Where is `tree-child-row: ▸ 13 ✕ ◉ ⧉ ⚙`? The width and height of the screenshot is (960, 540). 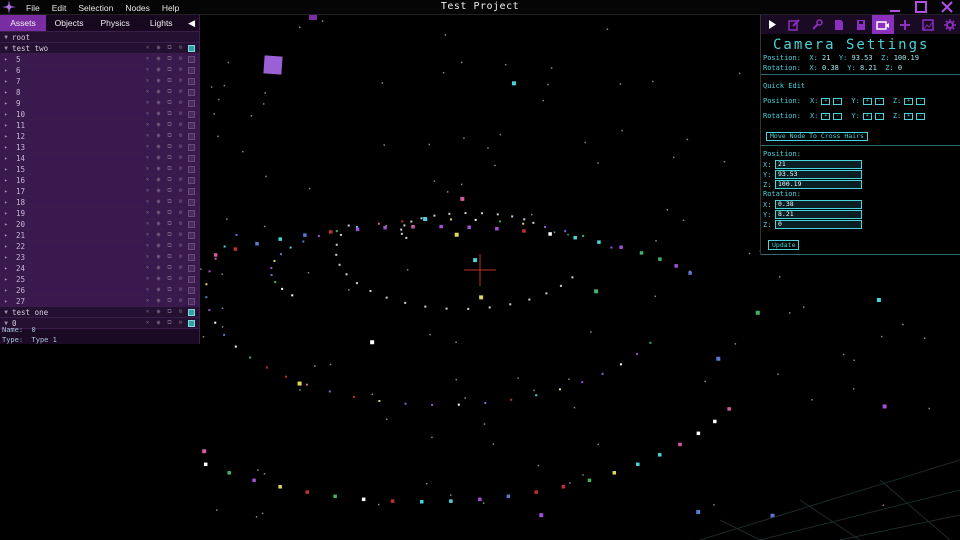 tree-child-row: ▸ 13 ✕ ◉ ⧉ ⚙ is located at coordinates (99, 147).